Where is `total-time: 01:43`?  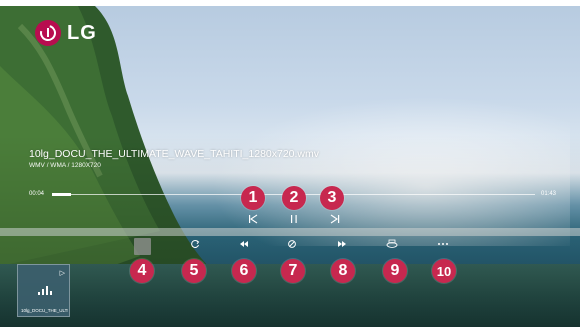
total-time: 01:43 is located at coordinates (549, 194).